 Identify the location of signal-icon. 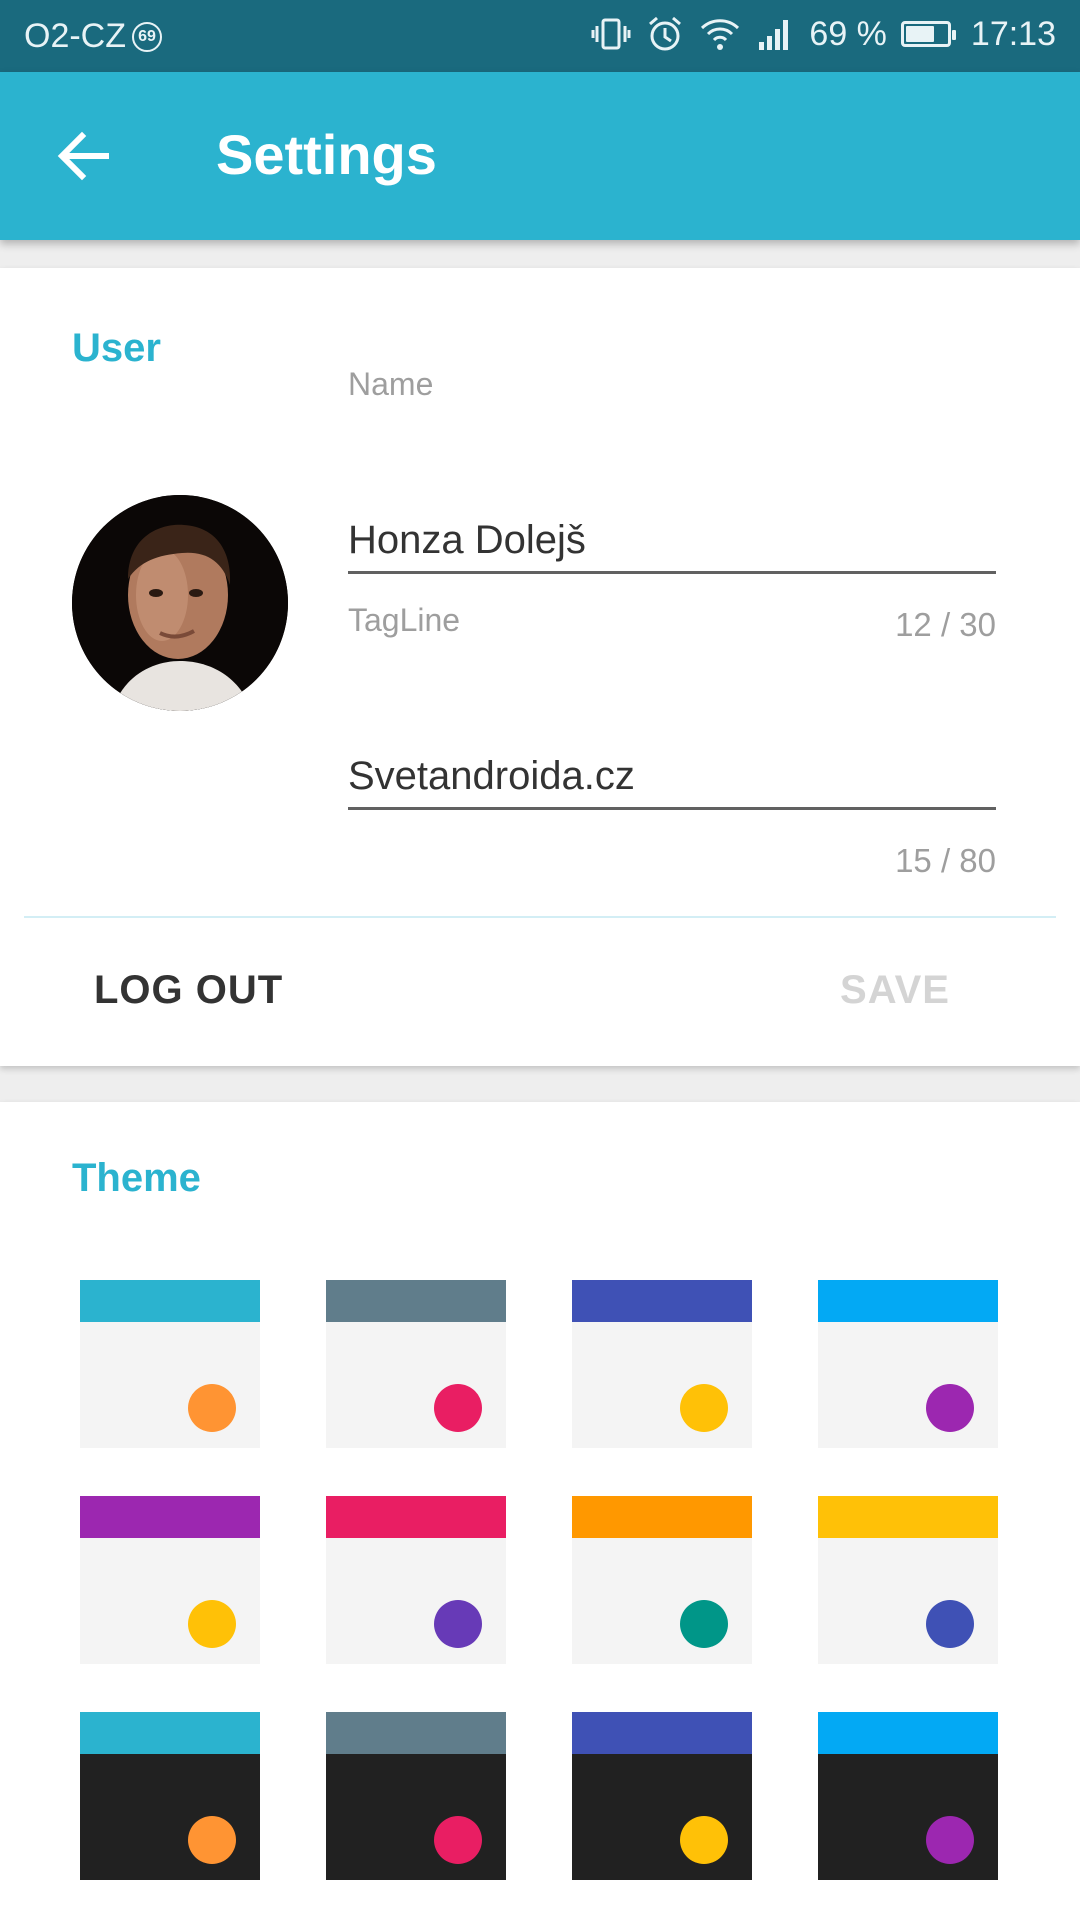
(774, 35).